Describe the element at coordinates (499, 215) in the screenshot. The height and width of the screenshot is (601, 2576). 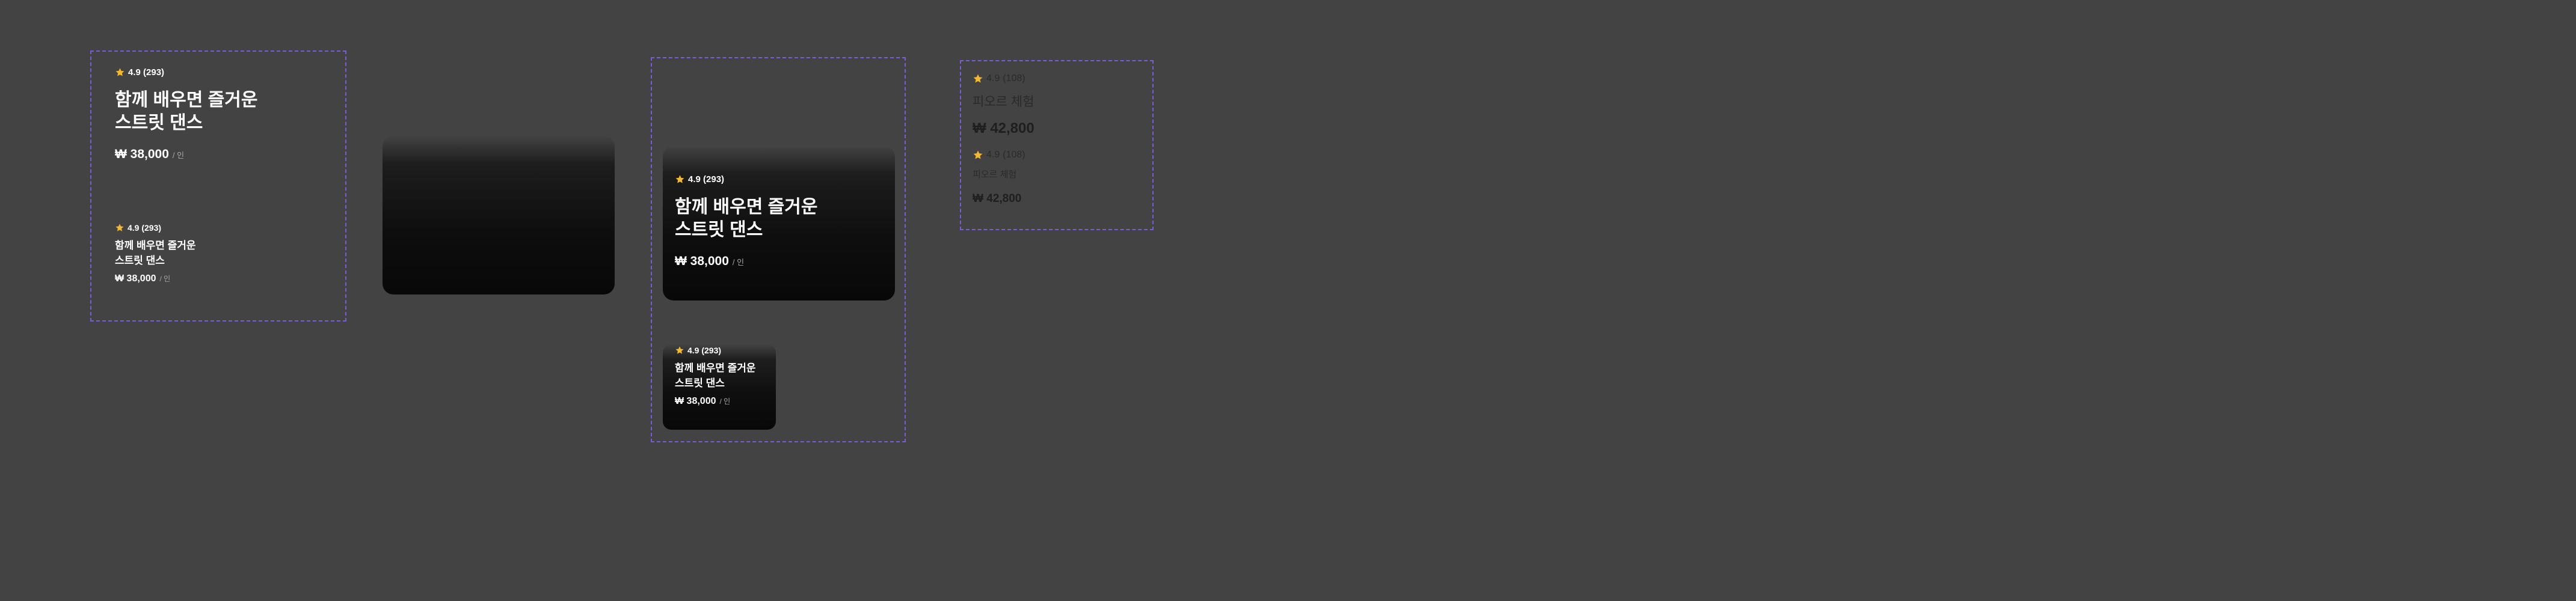
I see `card-gradient-background` at that location.